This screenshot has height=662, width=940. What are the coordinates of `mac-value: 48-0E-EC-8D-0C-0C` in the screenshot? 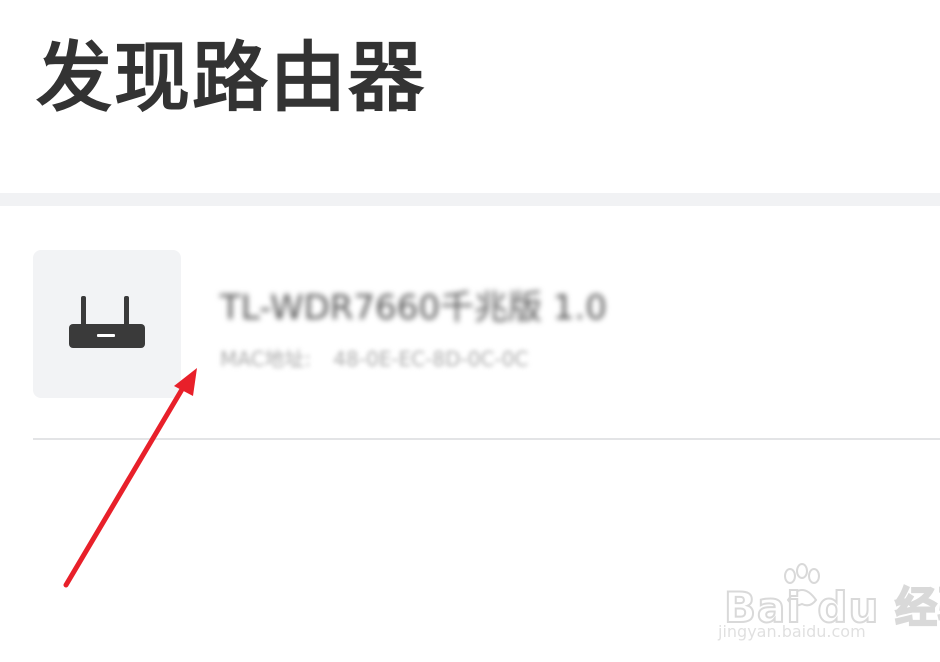 It's located at (431, 359).